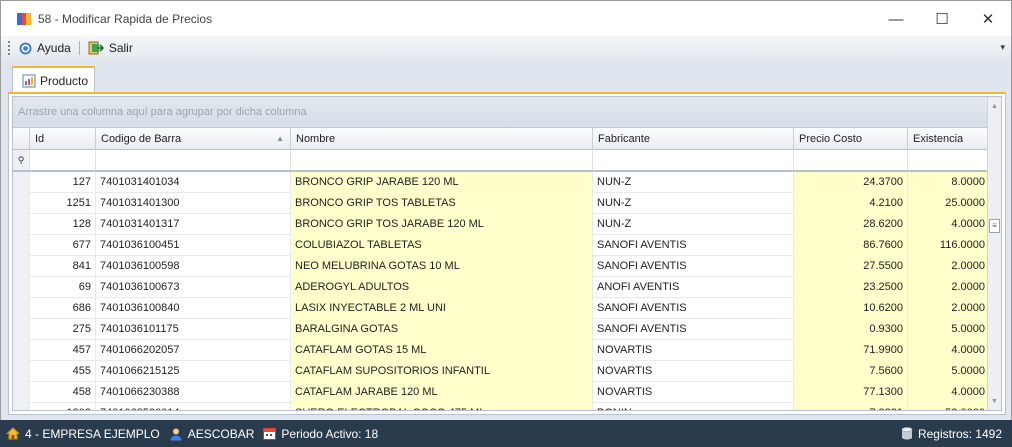  I want to click on scroll-down-icon: ▼, so click(994, 401).